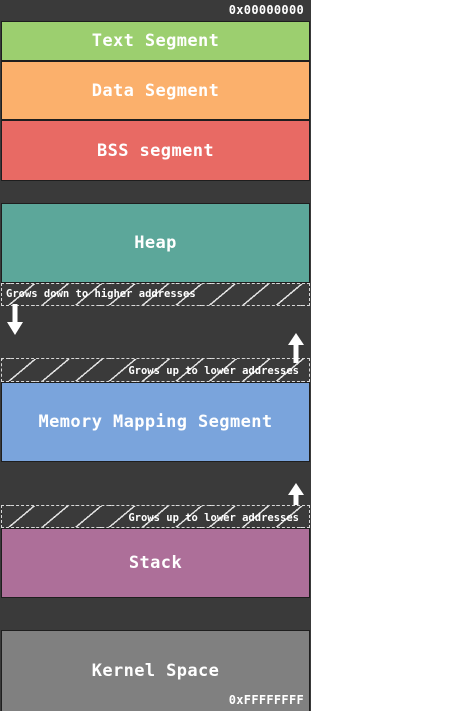  I want to click on address-top-label: 0x00000000, so click(266, 10).